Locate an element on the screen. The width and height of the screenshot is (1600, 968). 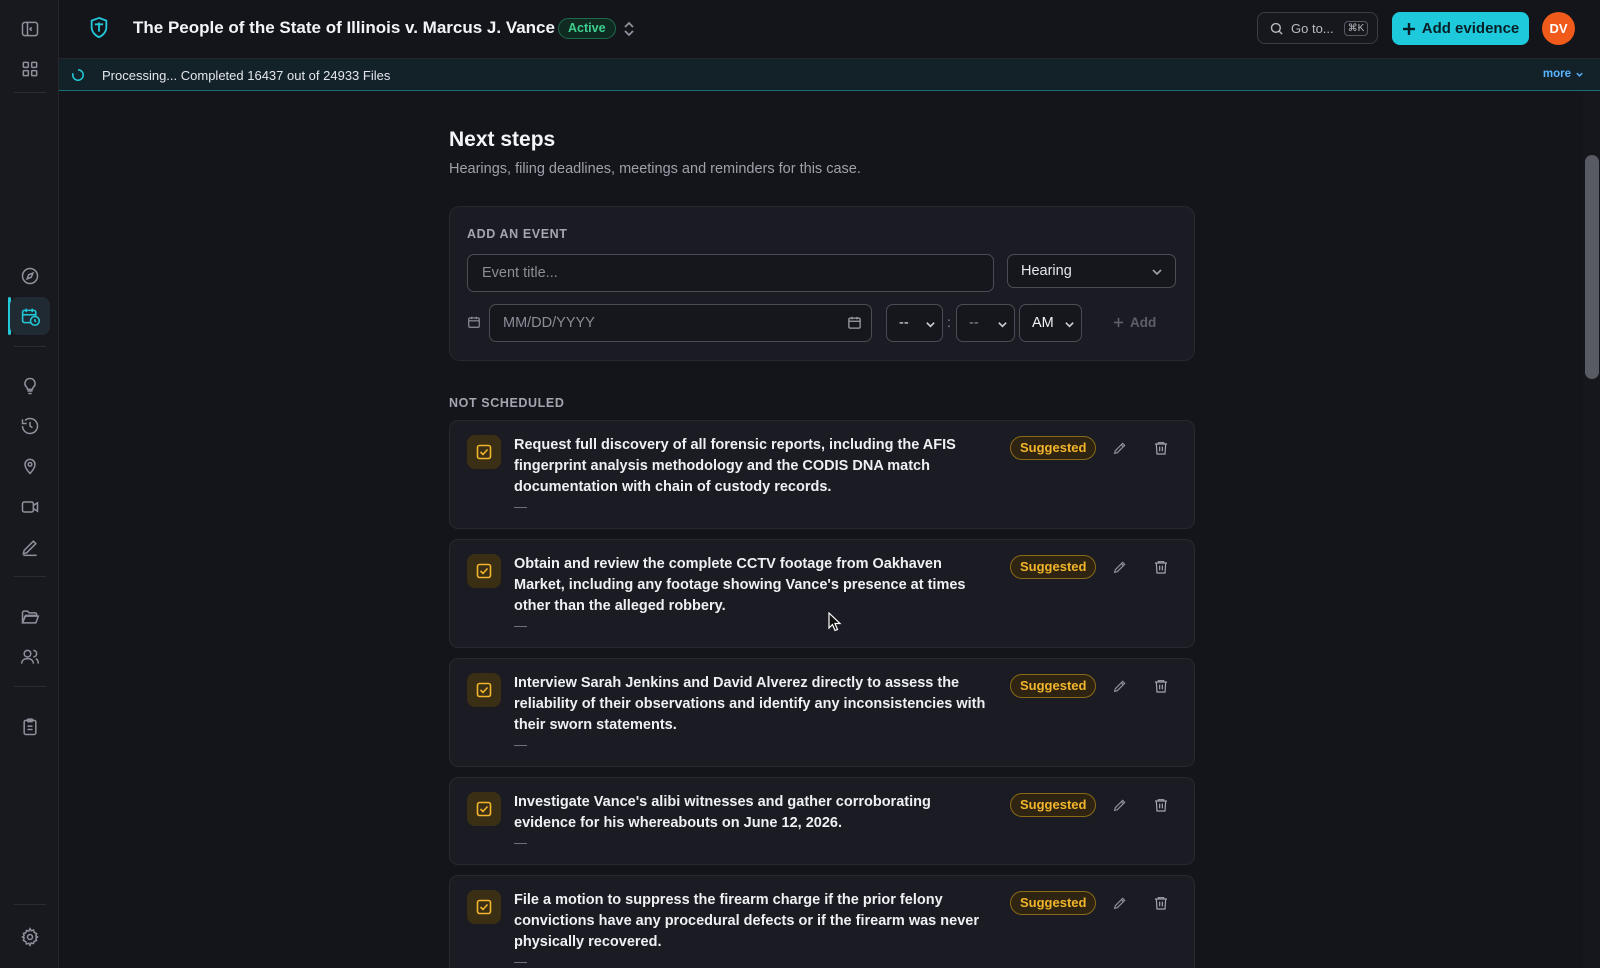
video-icon is located at coordinates (30, 507).